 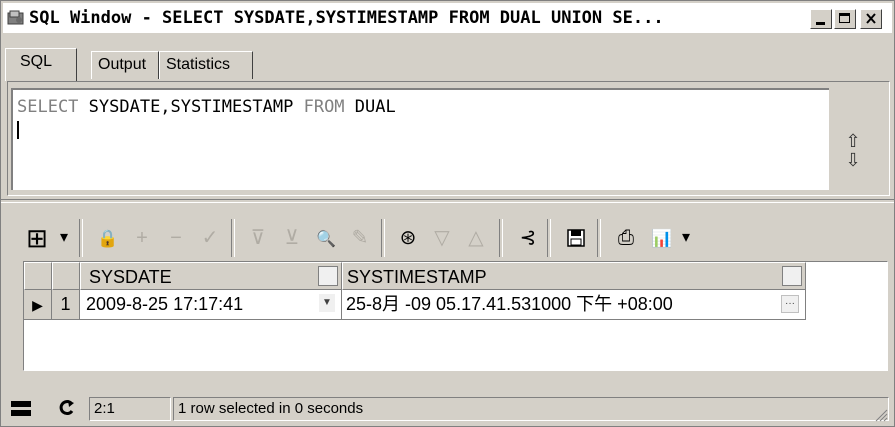 What do you see at coordinates (820, 23) in the screenshot?
I see `minimize-icon` at bounding box center [820, 23].